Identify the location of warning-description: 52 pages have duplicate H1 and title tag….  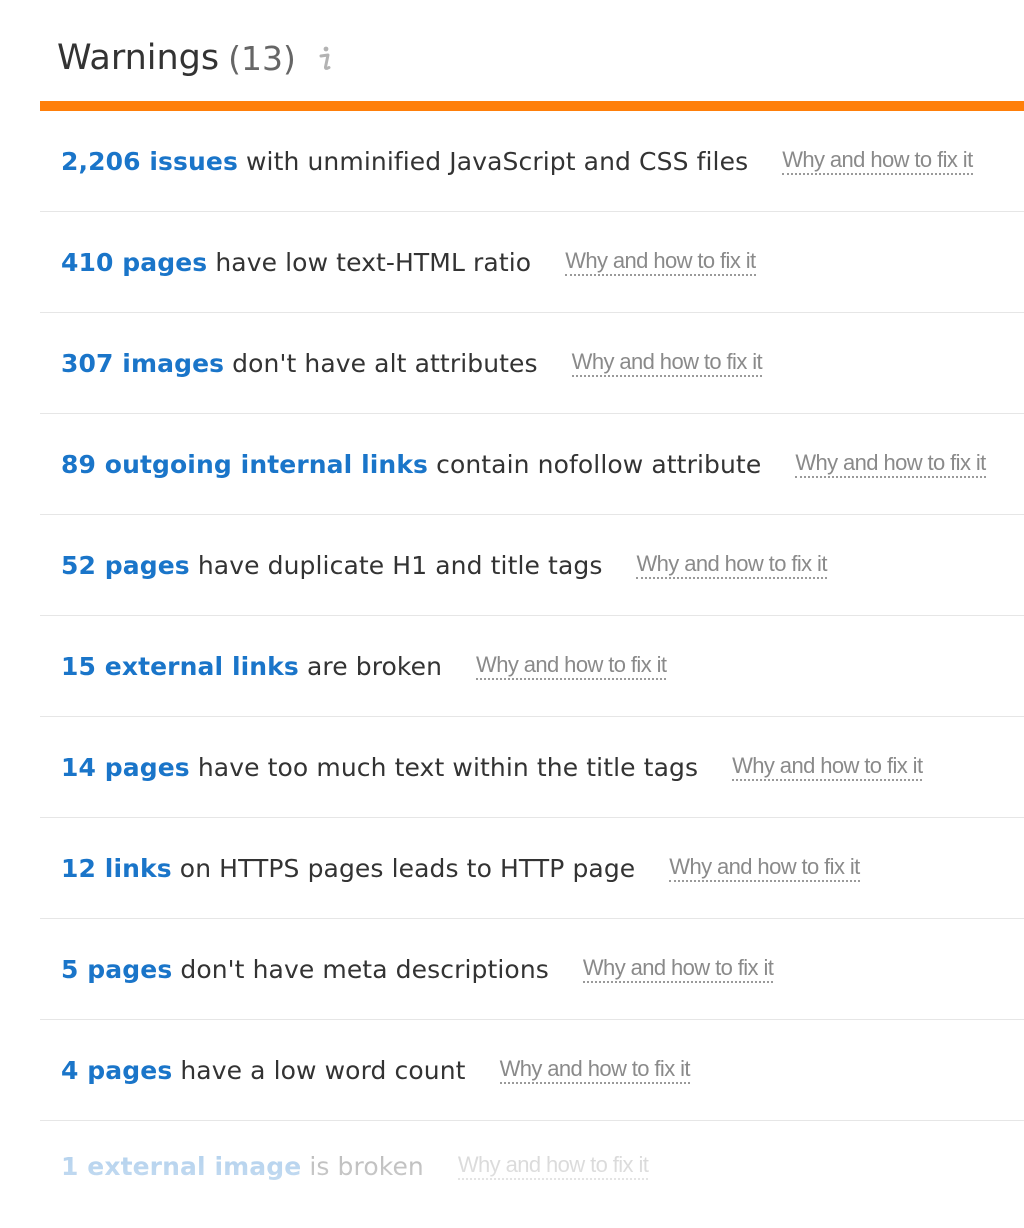
(331, 565).